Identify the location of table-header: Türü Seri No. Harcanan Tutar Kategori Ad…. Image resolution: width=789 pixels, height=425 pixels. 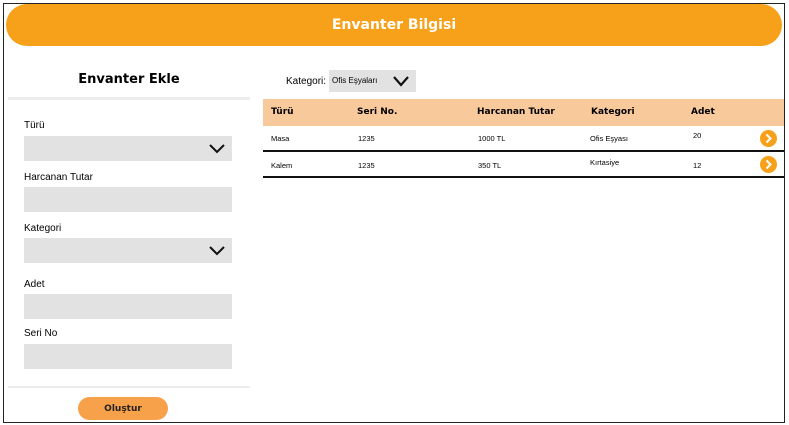
(523, 112).